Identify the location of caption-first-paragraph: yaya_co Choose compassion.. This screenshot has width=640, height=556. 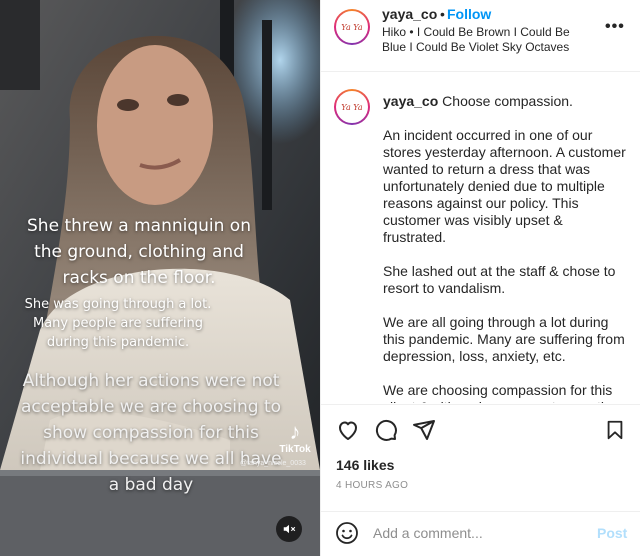
(506, 101).